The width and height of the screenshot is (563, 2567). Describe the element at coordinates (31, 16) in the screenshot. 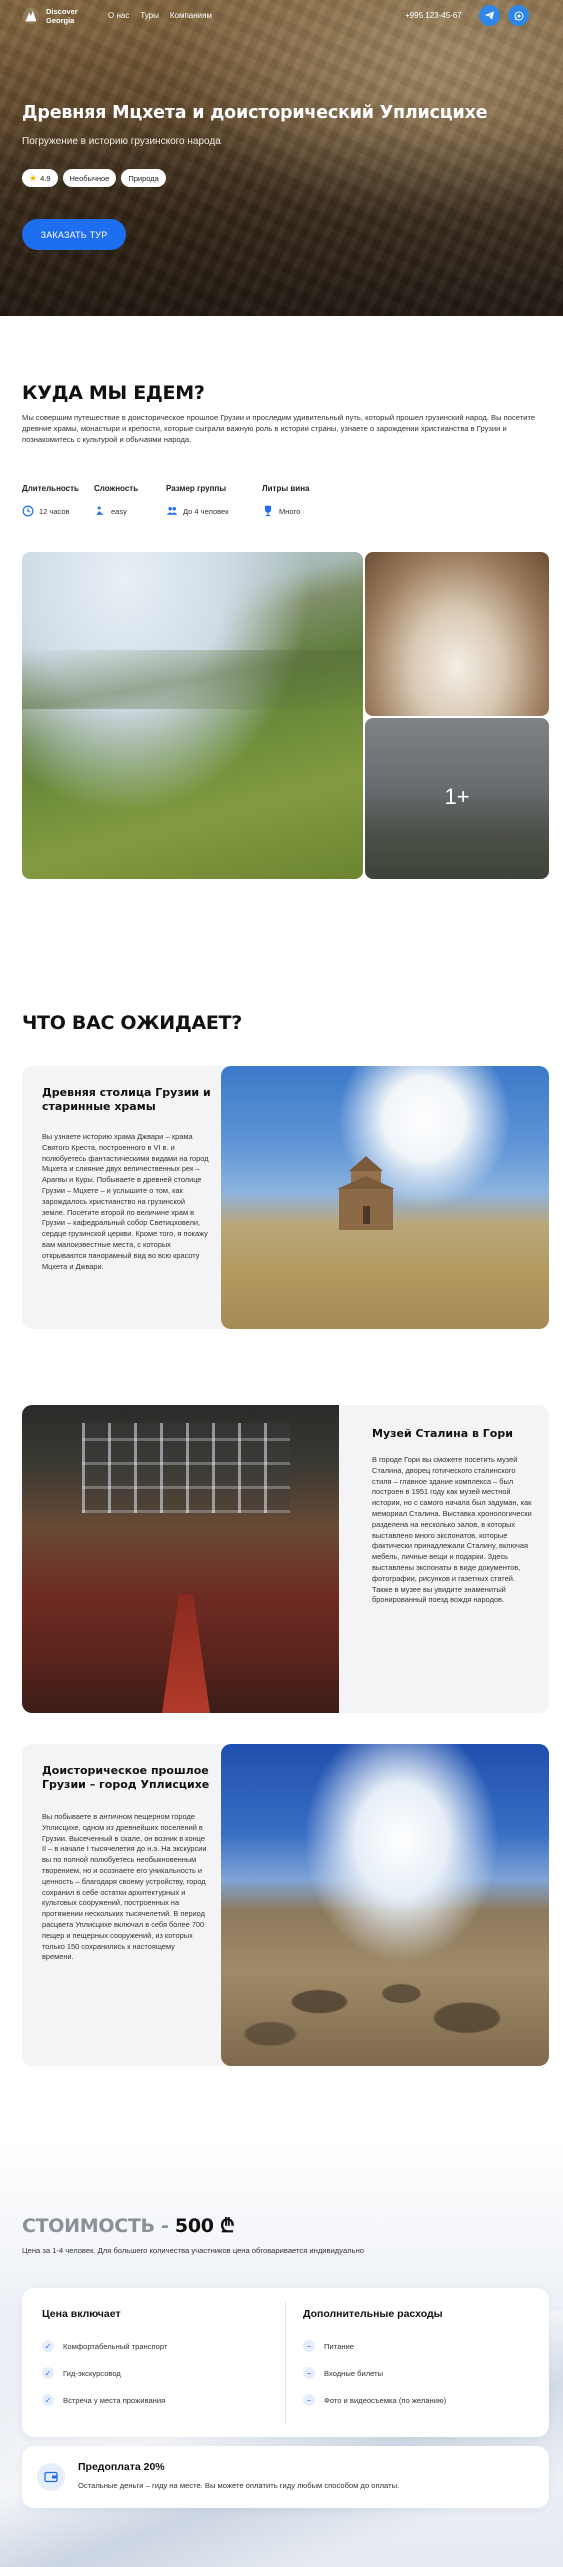

I see `logo-icon` at that location.